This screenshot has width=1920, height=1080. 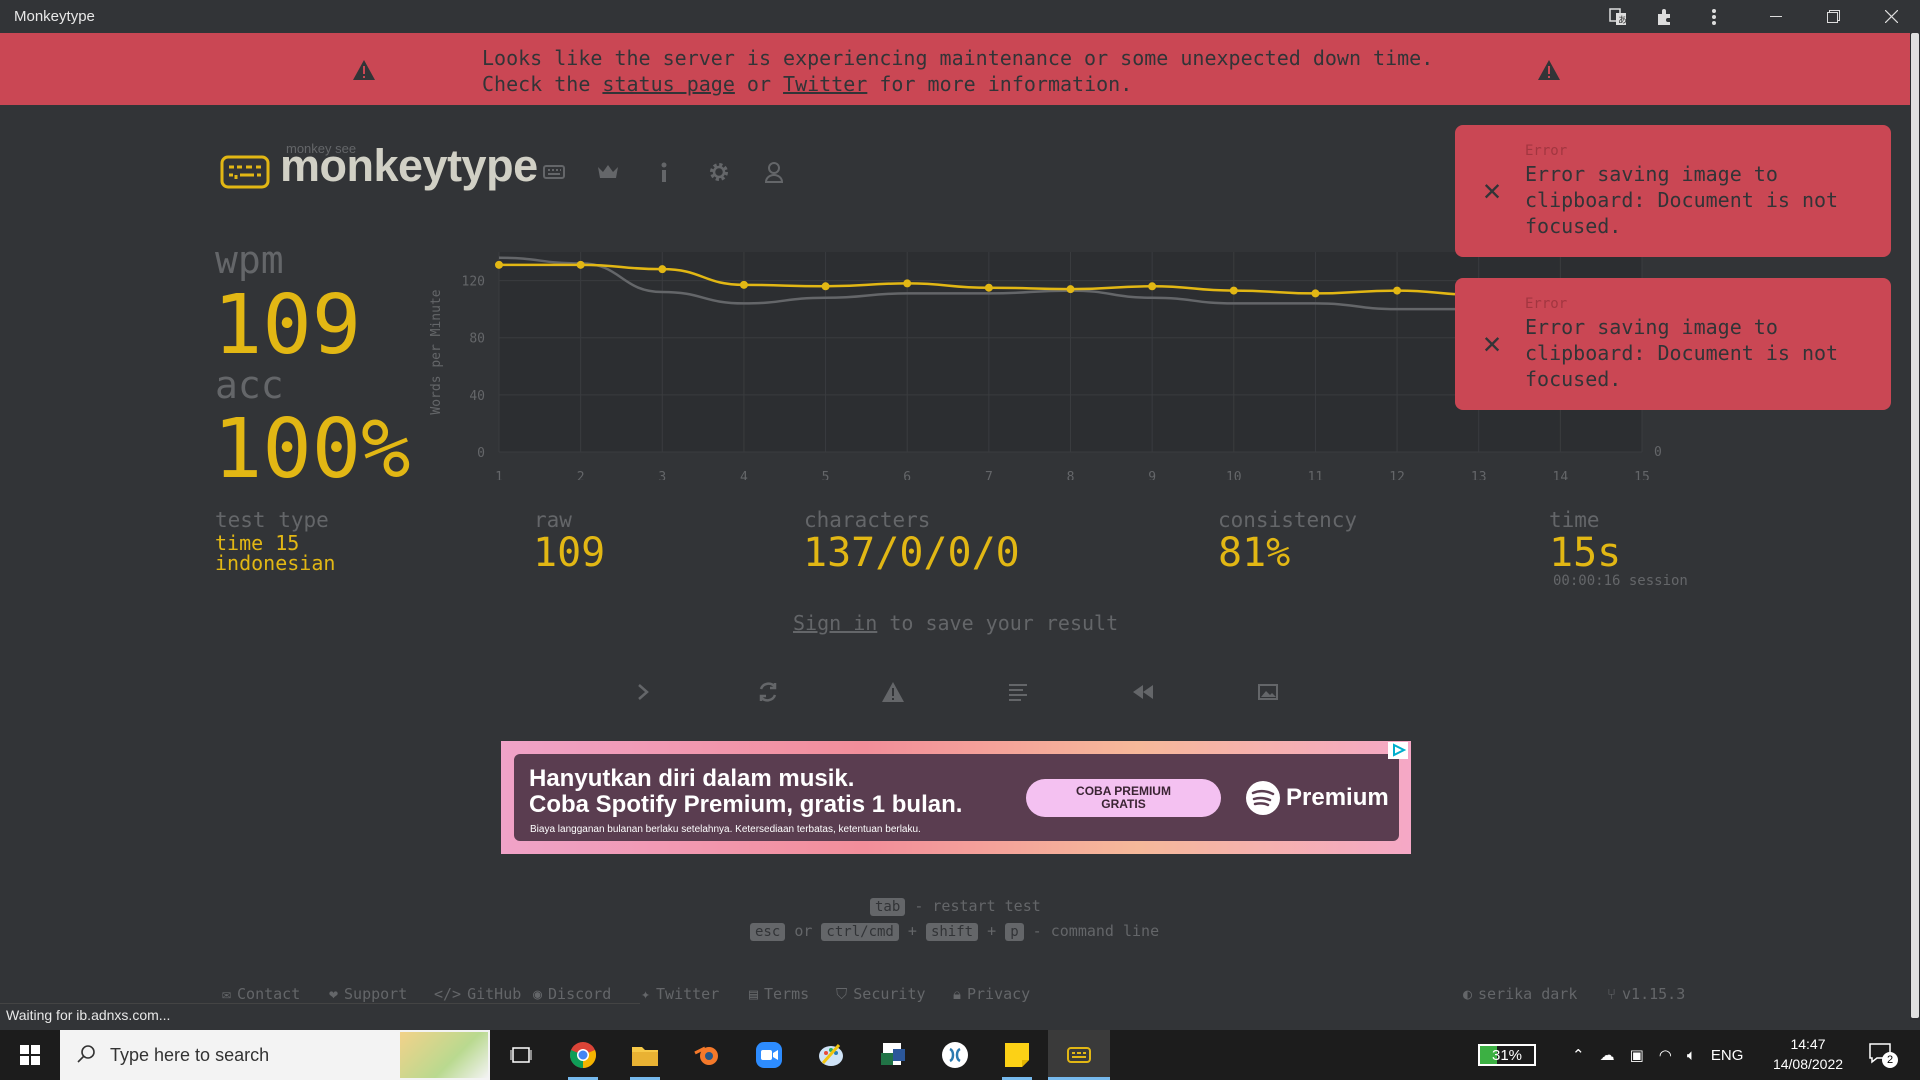 What do you see at coordinates (1397, 475) in the screenshot?
I see `chart-x-tick-label: 12` at bounding box center [1397, 475].